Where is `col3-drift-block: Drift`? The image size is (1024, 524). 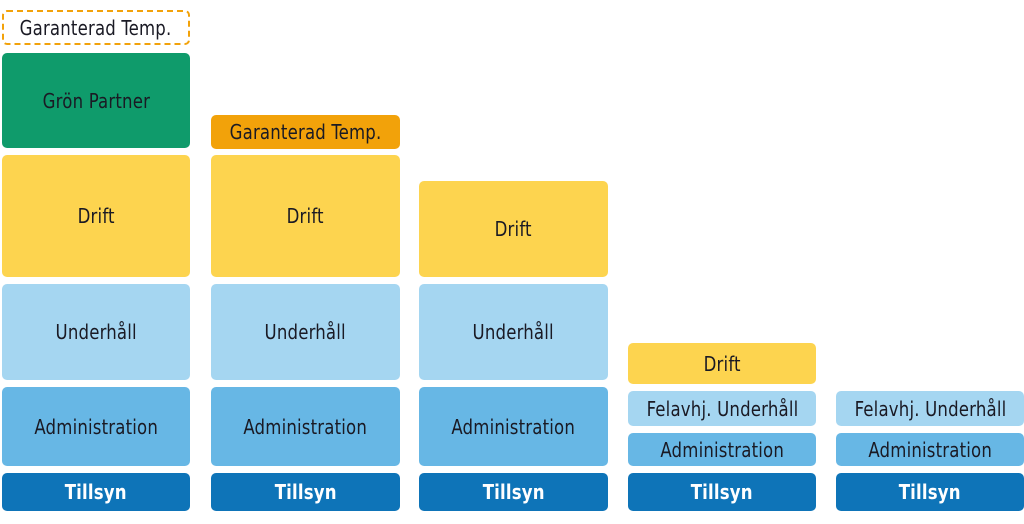
col3-drift-block: Drift is located at coordinates (513, 229).